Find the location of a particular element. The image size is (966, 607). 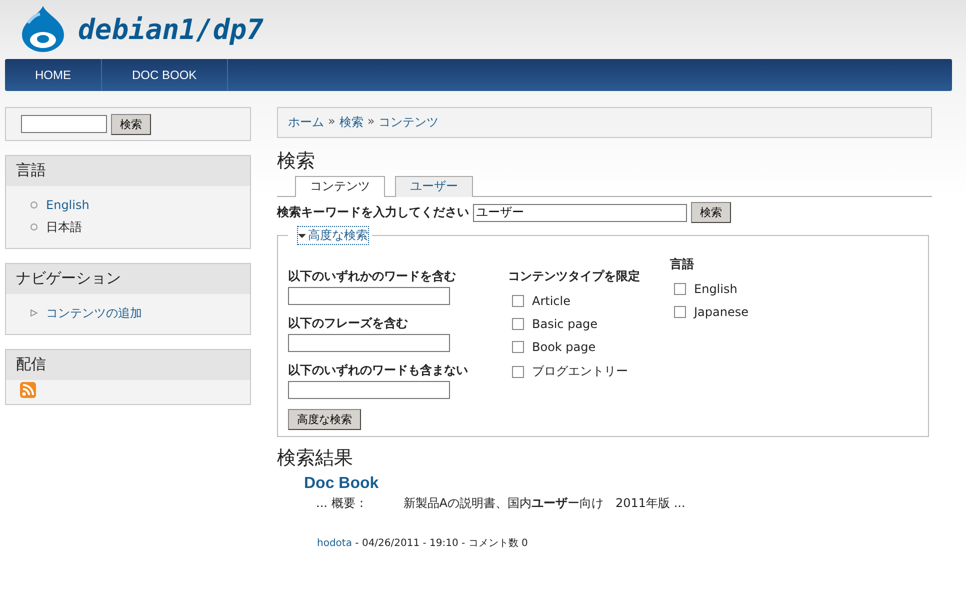

sidebar-link: コンテンツの追加 is located at coordinates (94, 313).